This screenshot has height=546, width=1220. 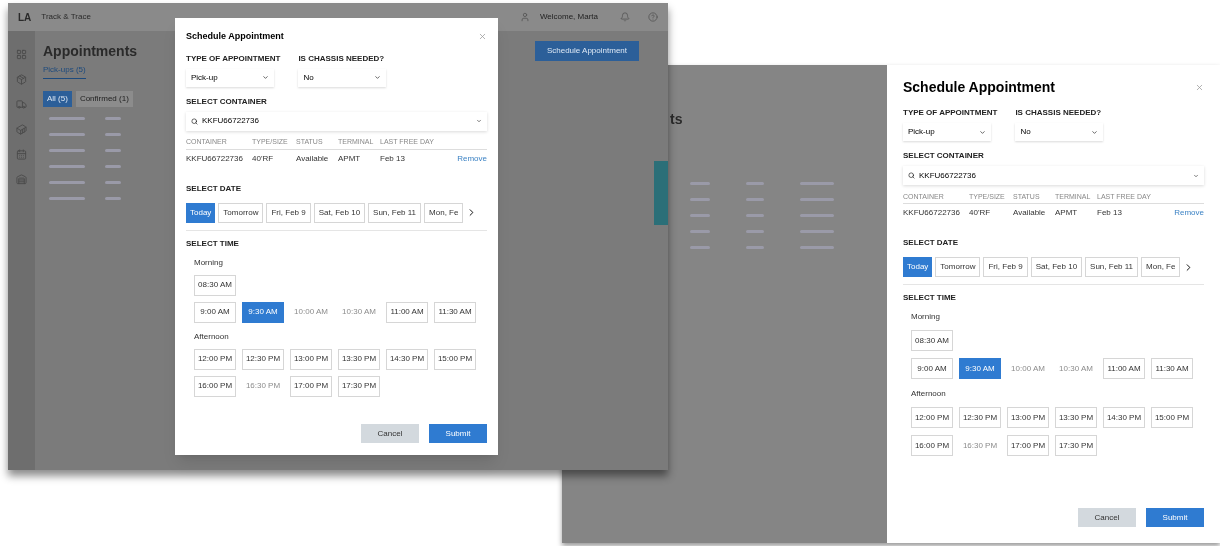 I want to click on table-cell-text: KKFU66722736, so click(x=215, y=158).